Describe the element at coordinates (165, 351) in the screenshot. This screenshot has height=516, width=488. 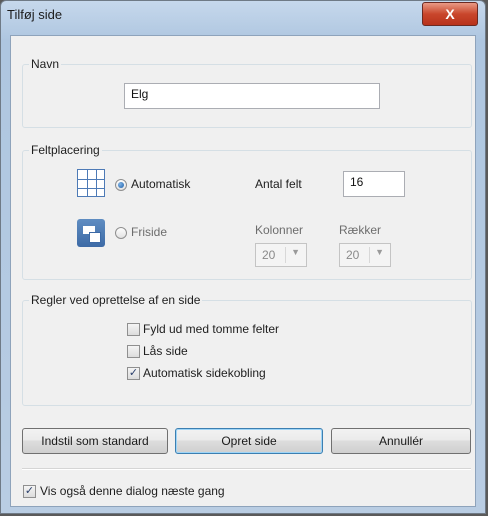
I see `lock-page-label: Lås side` at that location.